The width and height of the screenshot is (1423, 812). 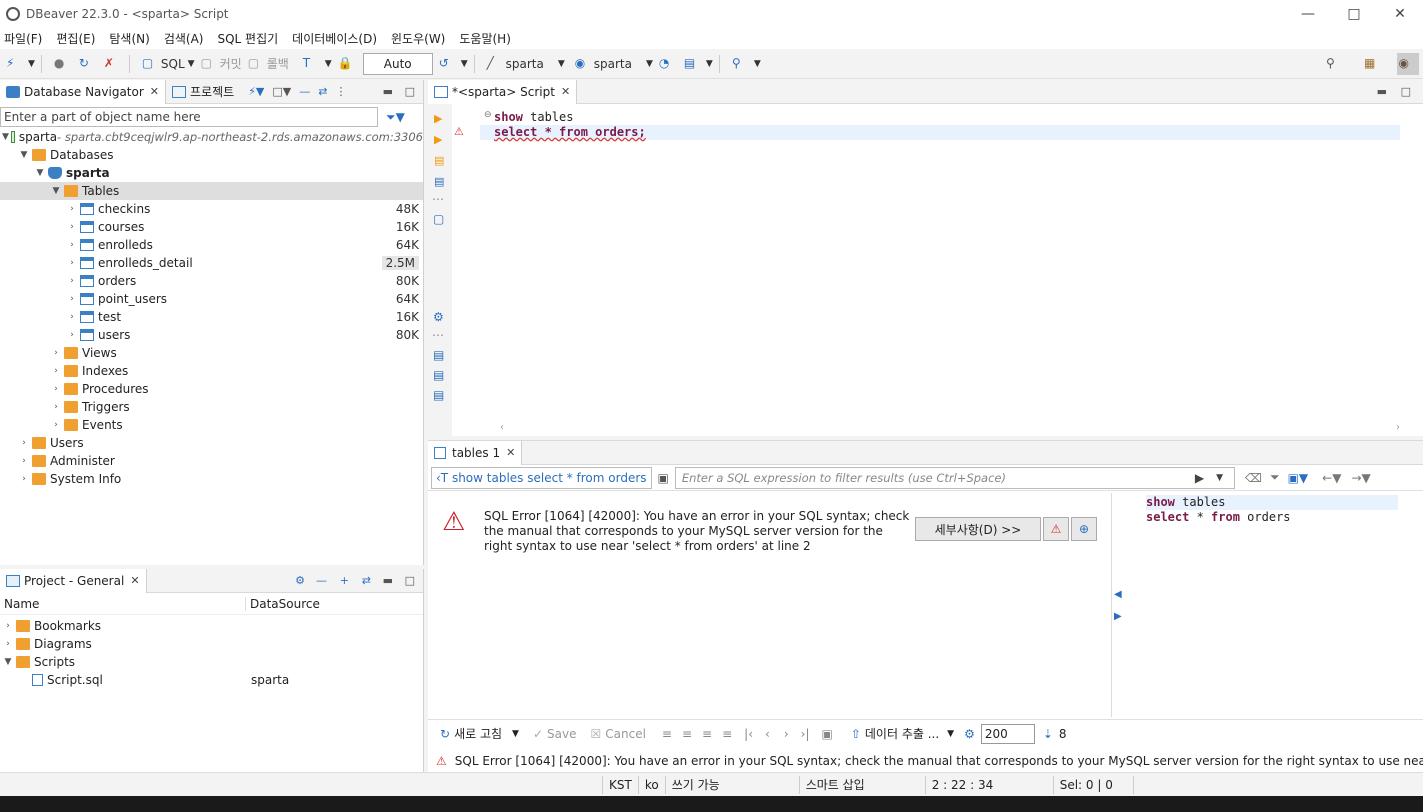 I want to click on menu-window: 윈도우(W), so click(x=418, y=38).